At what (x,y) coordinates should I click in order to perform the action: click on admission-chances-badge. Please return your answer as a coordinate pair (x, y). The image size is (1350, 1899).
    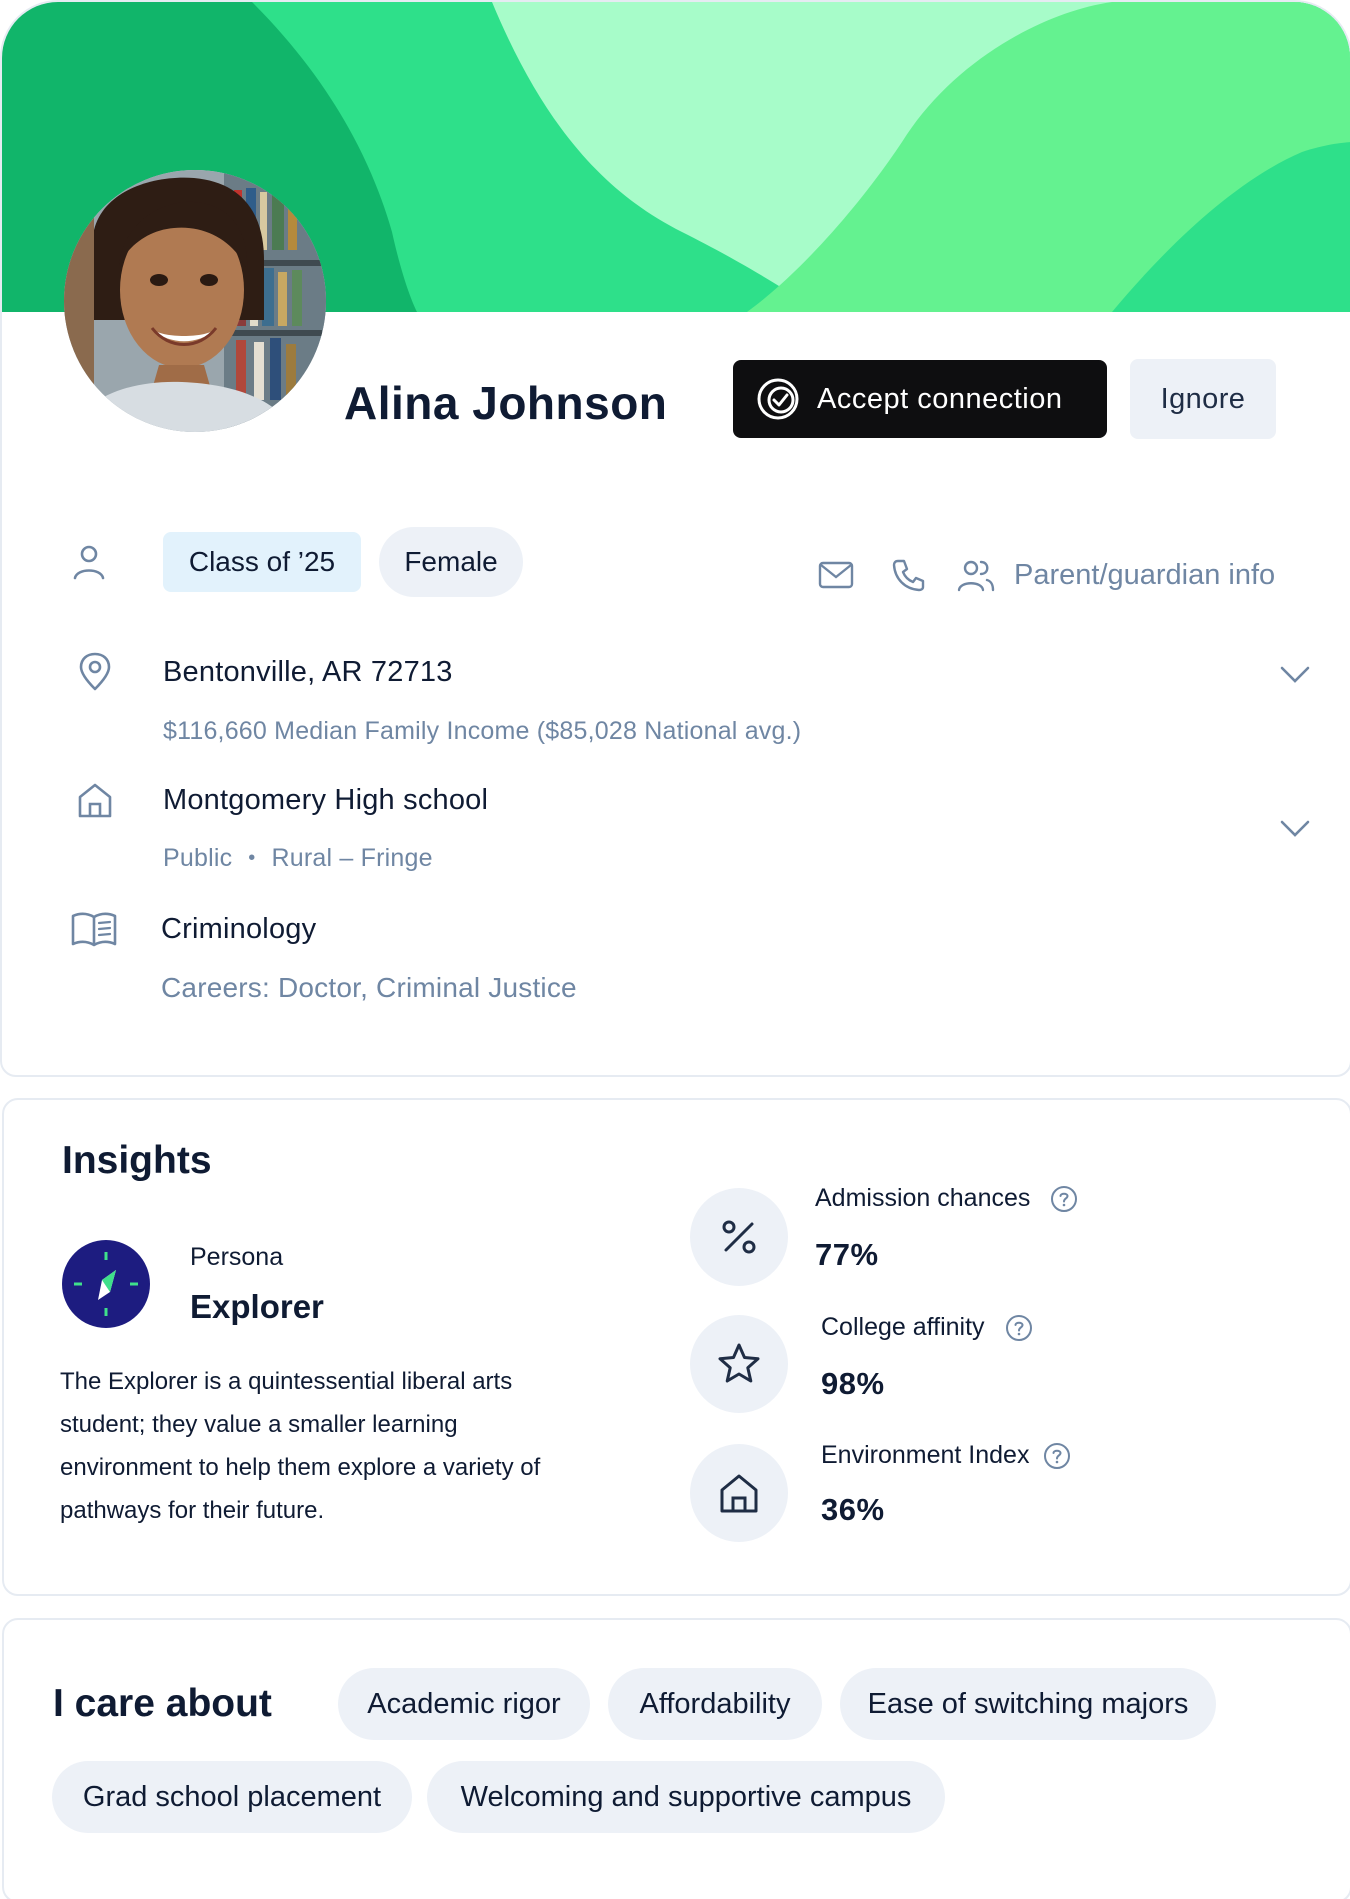
    Looking at the image, I should click on (739, 1237).